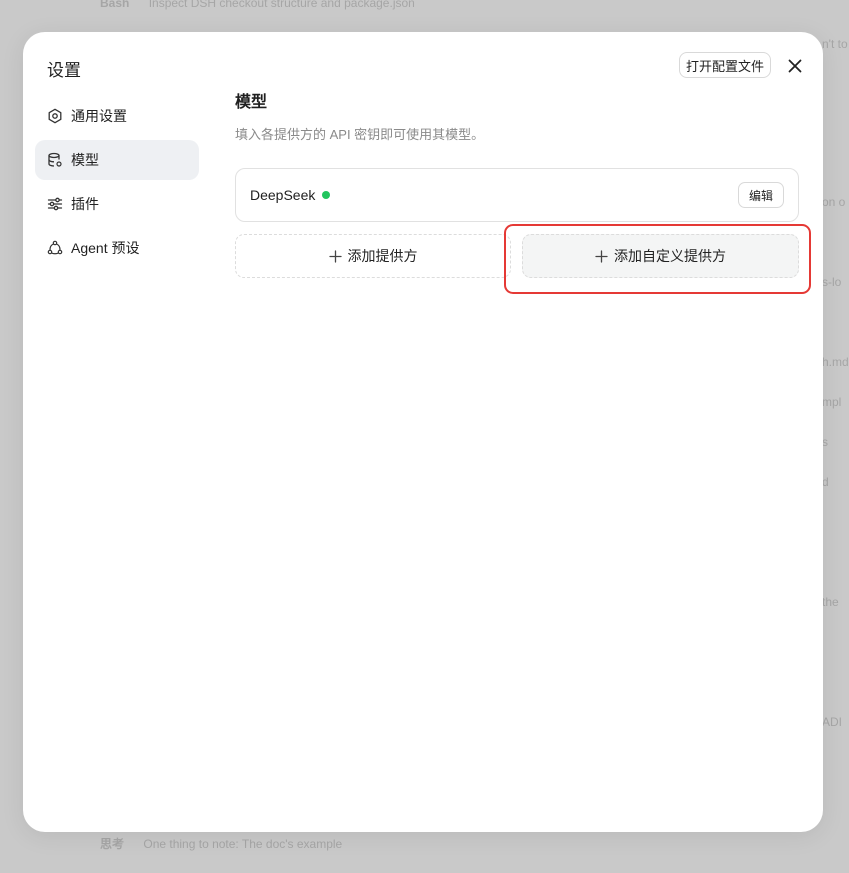  Describe the element at coordinates (251, 102) in the screenshot. I see `section-title: 模型` at that location.